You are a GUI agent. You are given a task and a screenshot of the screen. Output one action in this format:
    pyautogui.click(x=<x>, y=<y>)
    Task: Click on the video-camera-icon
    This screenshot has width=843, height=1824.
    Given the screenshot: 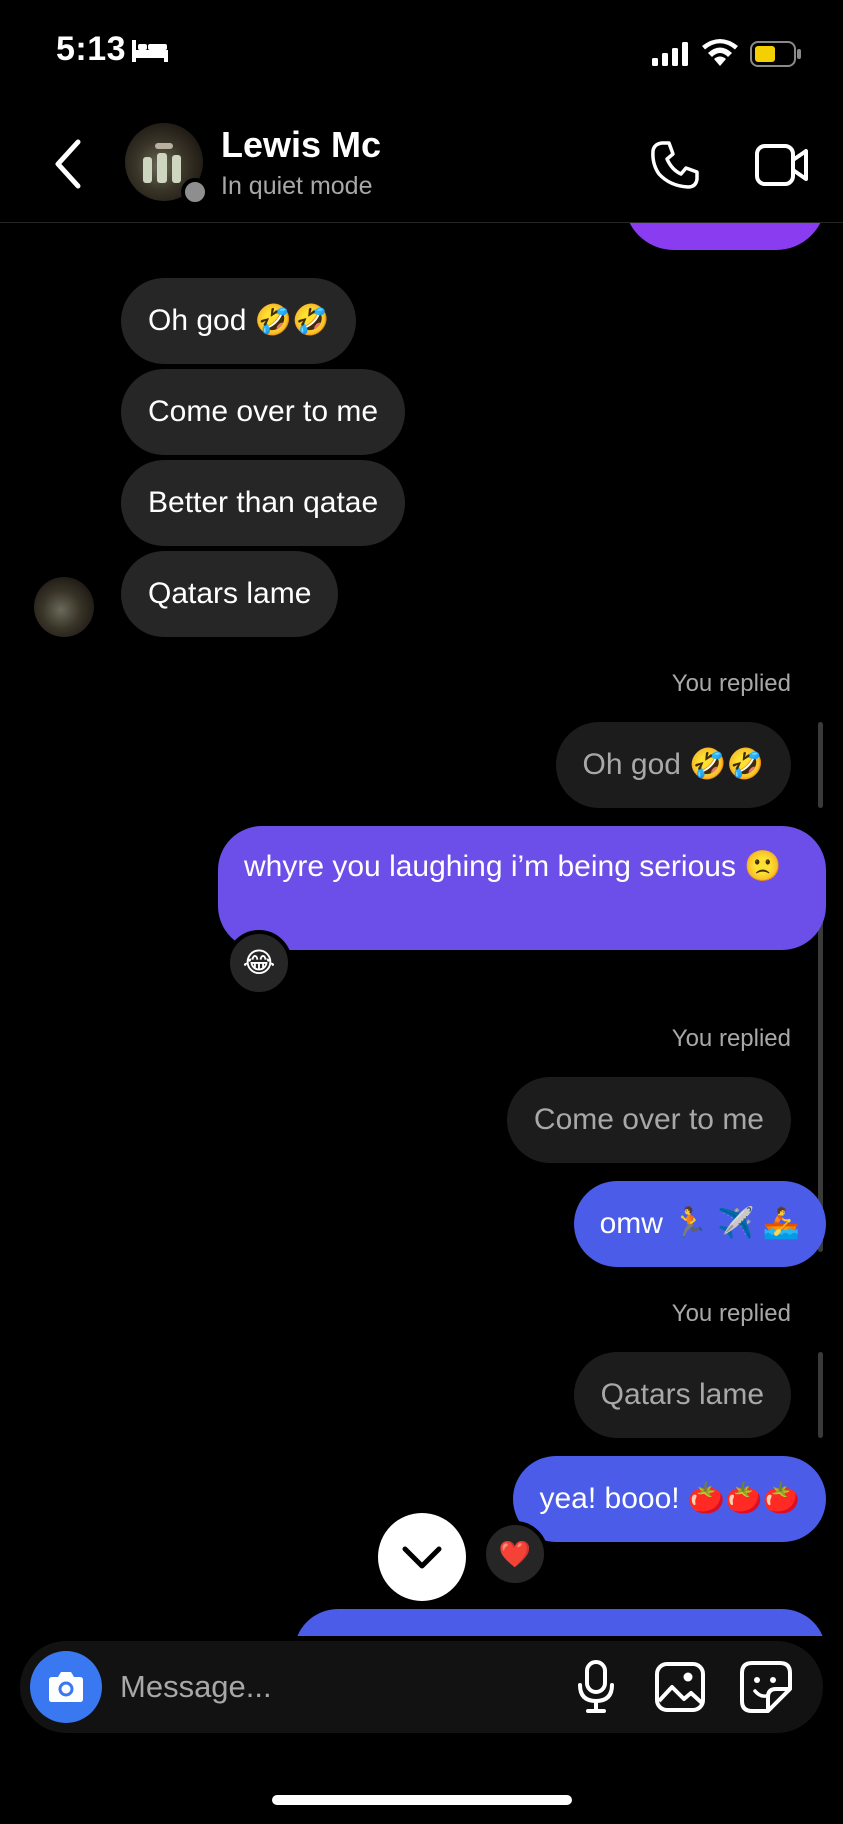 What is the action you would take?
    pyautogui.click(x=782, y=165)
    